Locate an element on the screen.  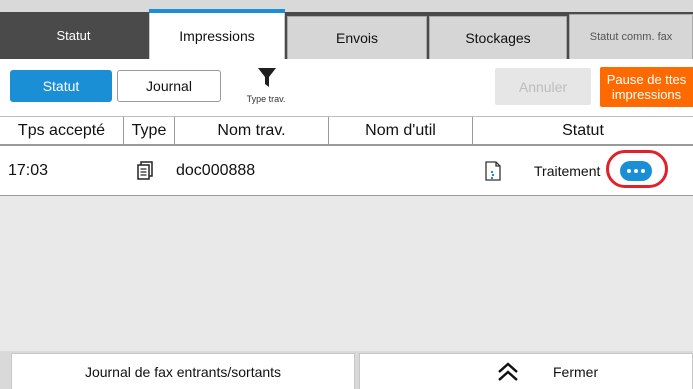
pause-all-button: Pause de ttes impressions is located at coordinates (646, 87).